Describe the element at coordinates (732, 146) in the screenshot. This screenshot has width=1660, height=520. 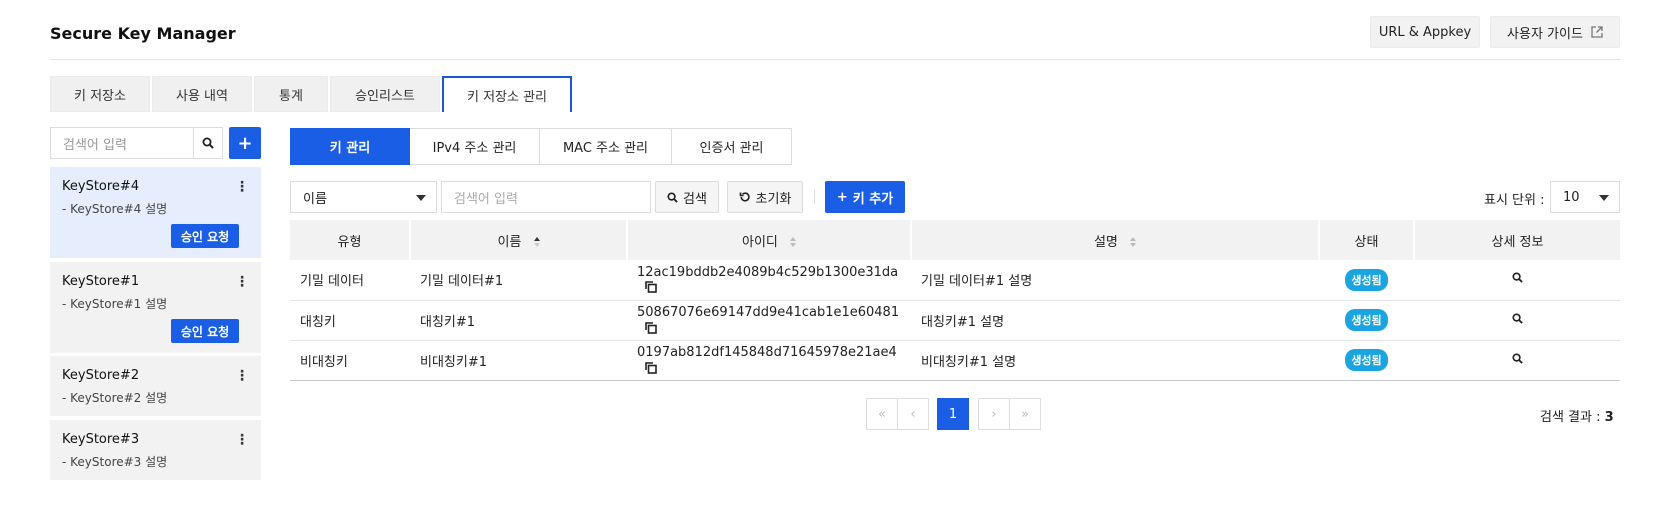
I see `subtab-certificate-management: 인증서 관리` at that location.